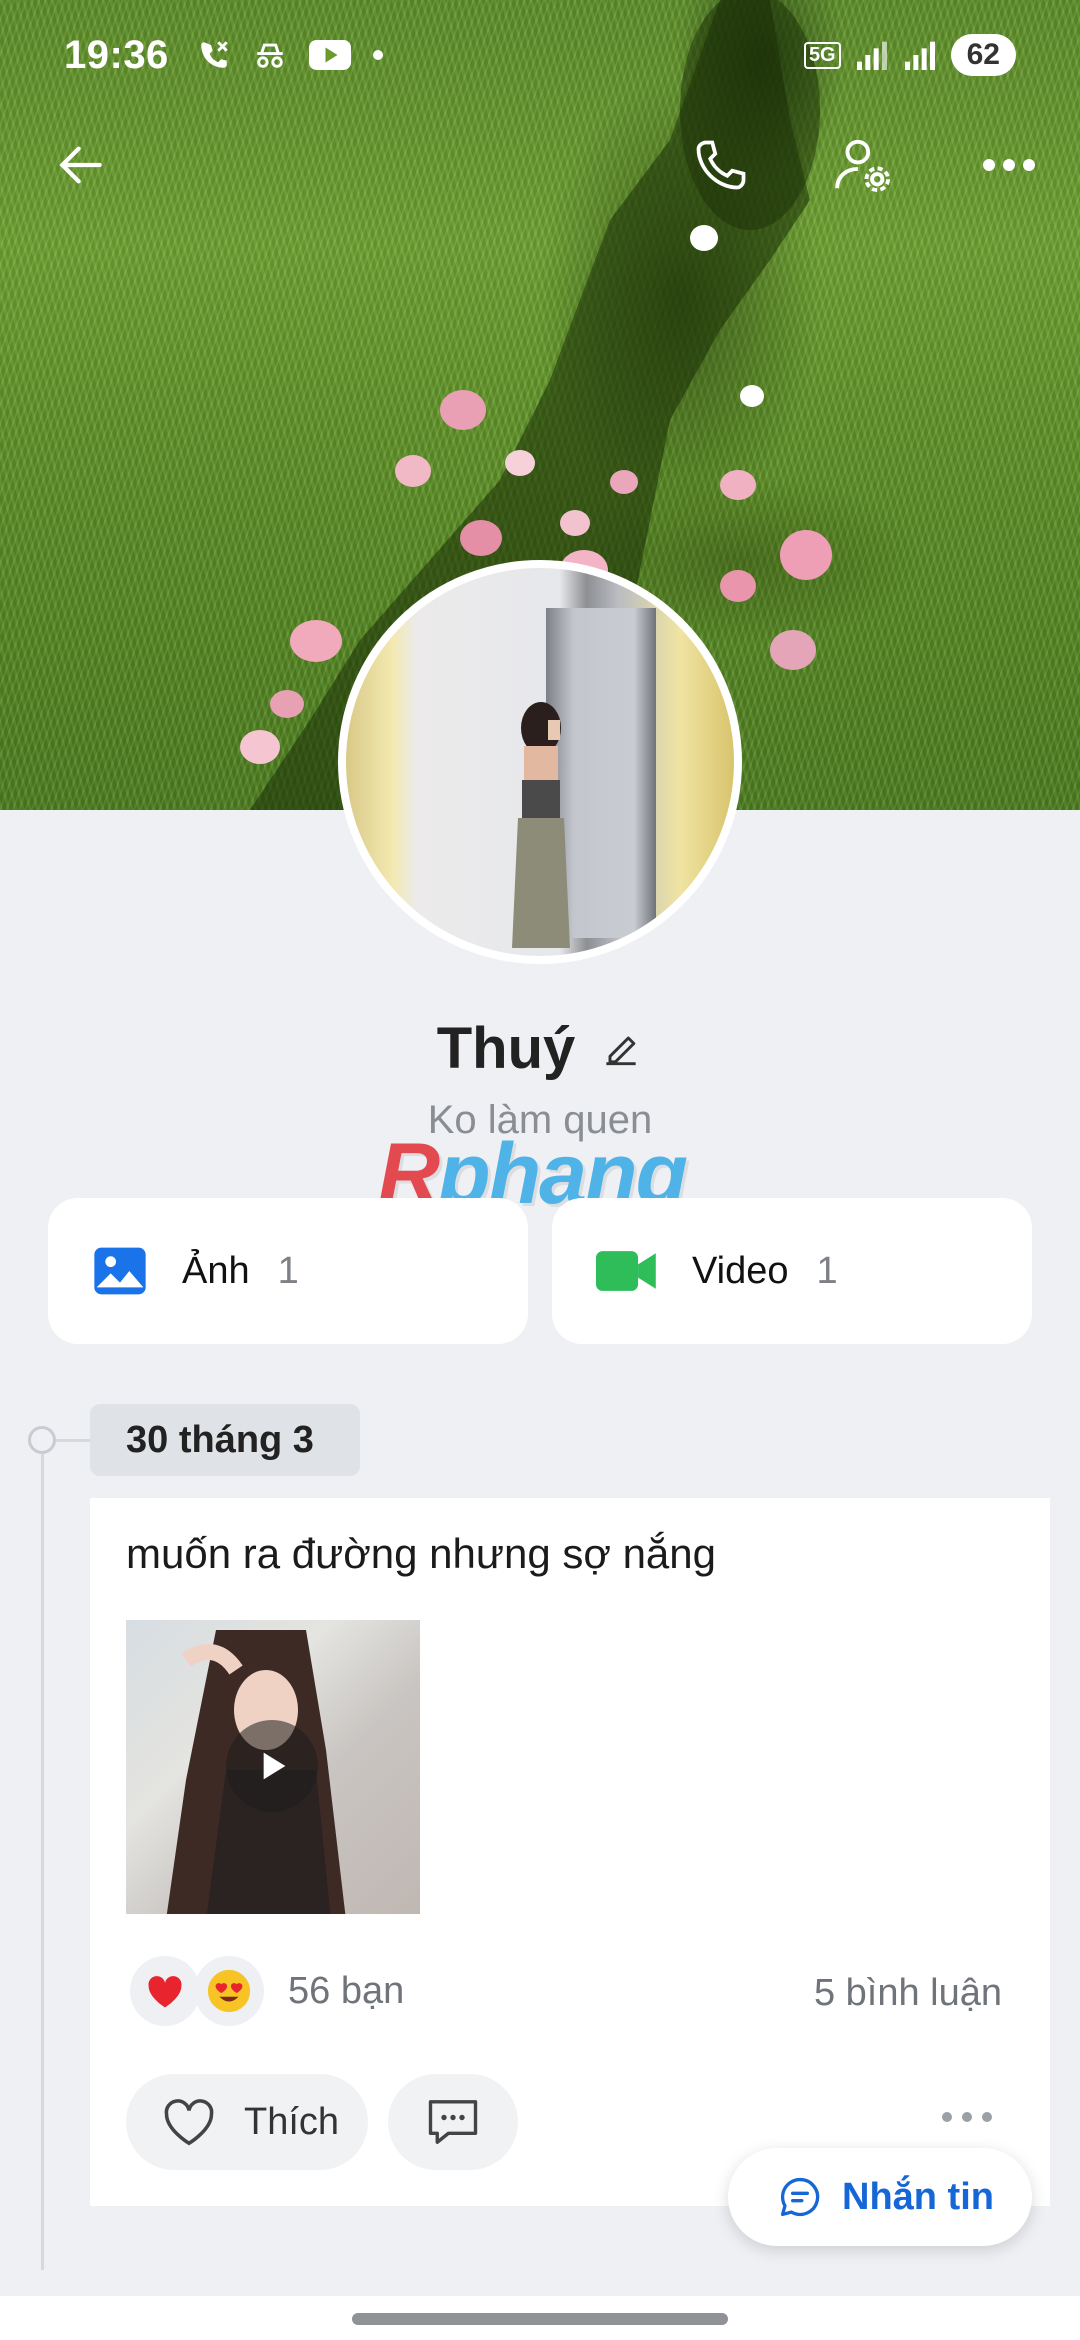 The height and width of the screenshot is (2340, 1080). What do you see at coordinates (540, 55) in the screenshot?
I see `status-bar: 19:36 5G 62` at bounding box center [540, 55].